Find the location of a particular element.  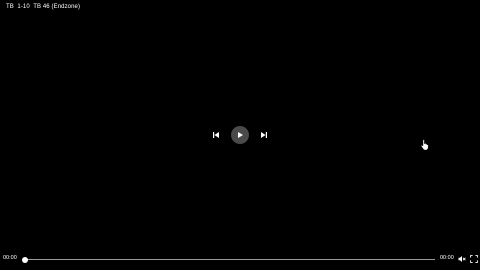

play-button is located at coordinates (240, 135).